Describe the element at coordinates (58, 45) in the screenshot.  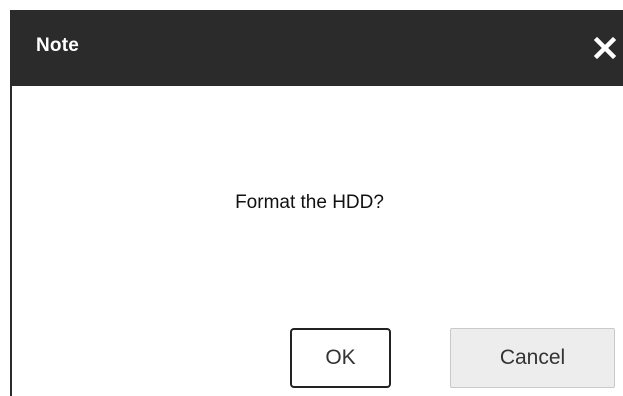
I see `dialog-title: Note` at that location.